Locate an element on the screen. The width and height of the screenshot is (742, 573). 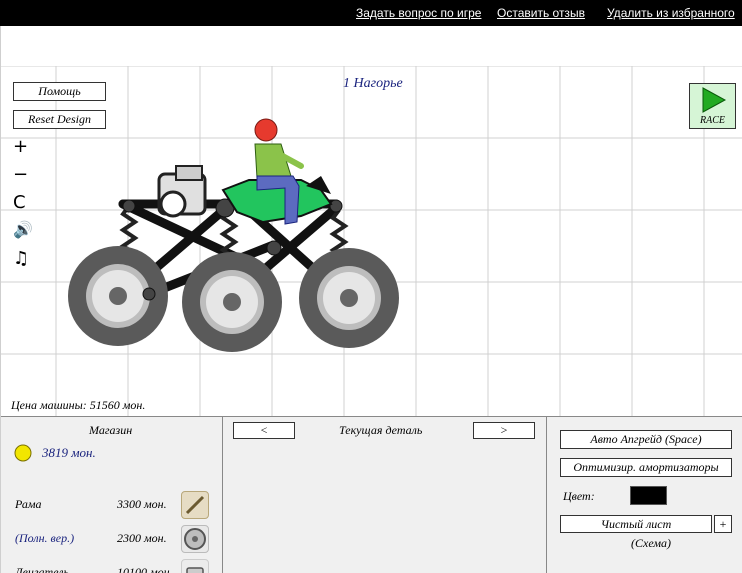
current-part-label: Текущая деталь is located at coordinates (381, 430).